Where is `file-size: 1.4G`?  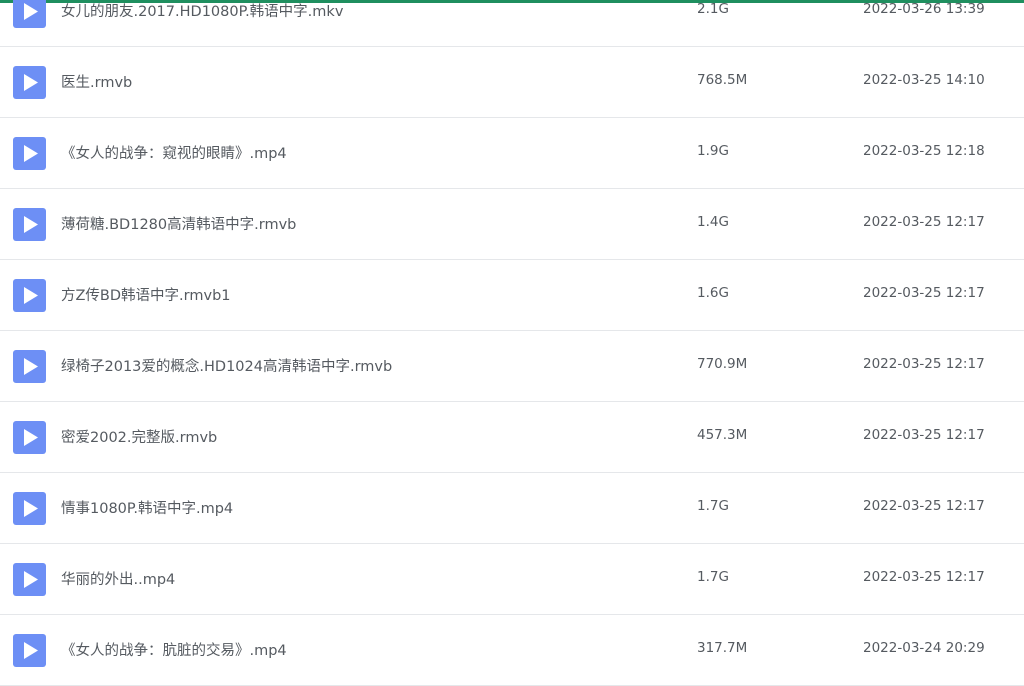
file-size: 1.4G is located at coordinates (713, 222).